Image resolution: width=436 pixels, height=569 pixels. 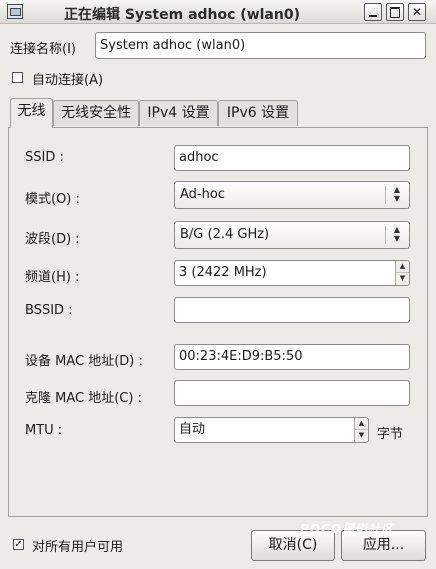 I want to click on channel-value: 3 (2422 MHz), so click(x=223, y=272).